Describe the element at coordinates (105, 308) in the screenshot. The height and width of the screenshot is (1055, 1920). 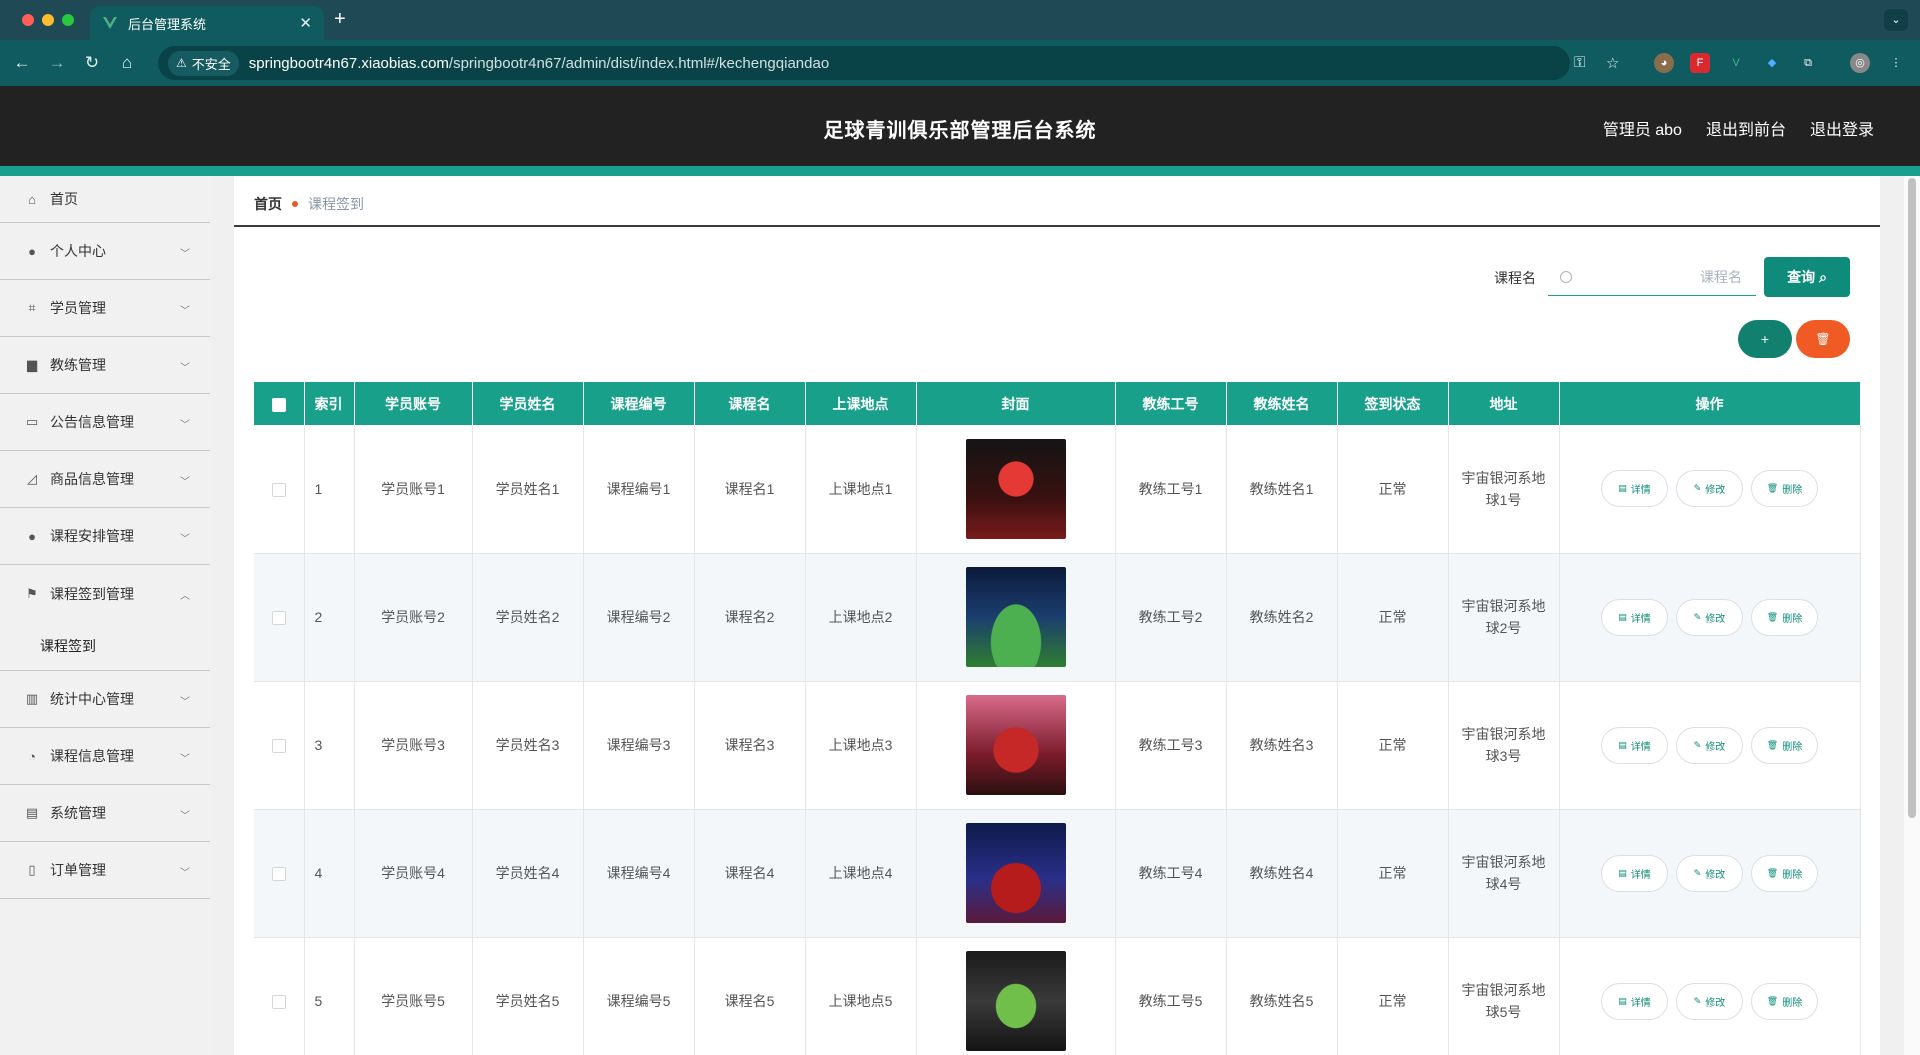
I see `sidebar-item-student-management: ⌗ 学员管理 ﹀` at that location.